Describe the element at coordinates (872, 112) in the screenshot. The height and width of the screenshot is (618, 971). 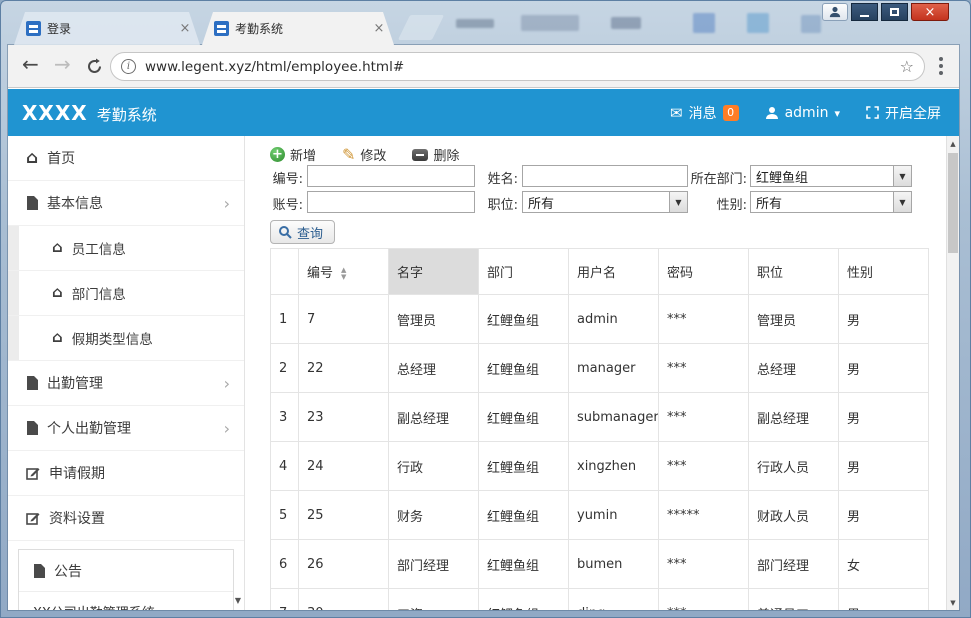
I see `fullscreen-icon` at that location.